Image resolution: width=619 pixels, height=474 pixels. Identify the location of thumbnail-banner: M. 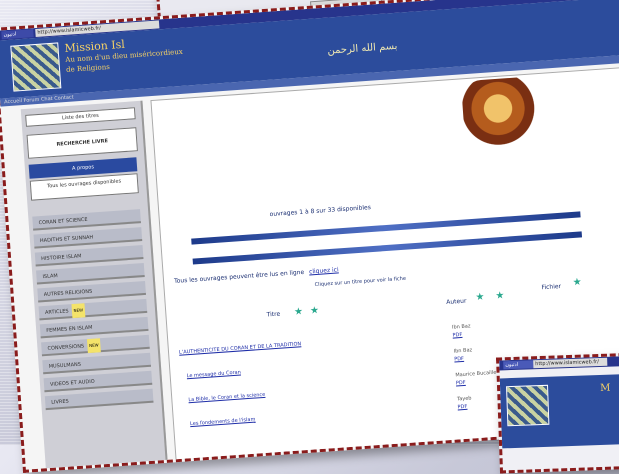
(559, 411).